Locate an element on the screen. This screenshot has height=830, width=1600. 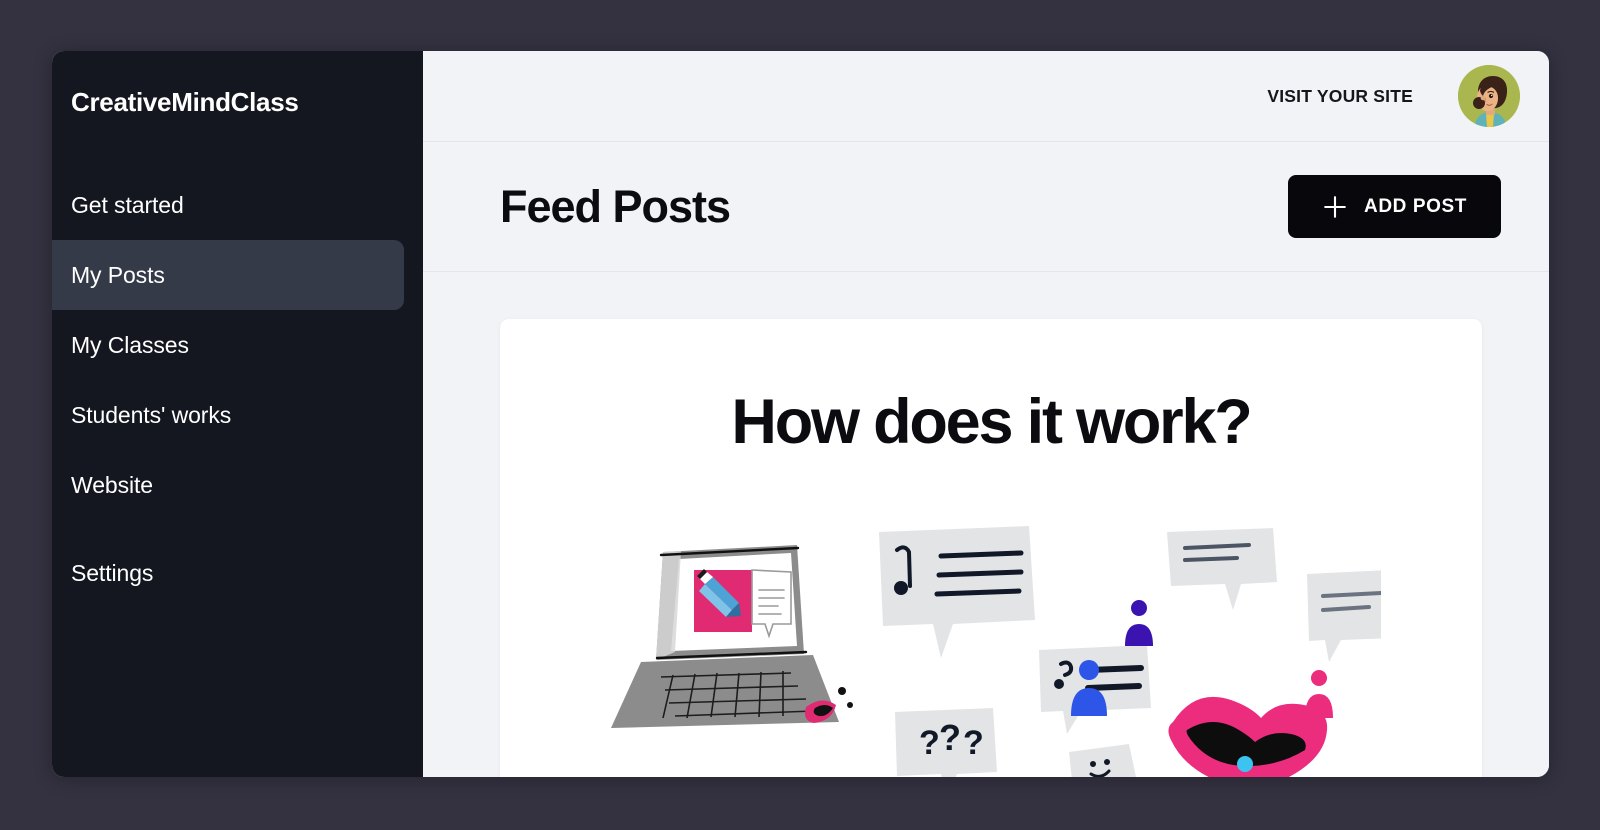
brand-logo: CreativeMindClass is located at coordinates (185, 102).